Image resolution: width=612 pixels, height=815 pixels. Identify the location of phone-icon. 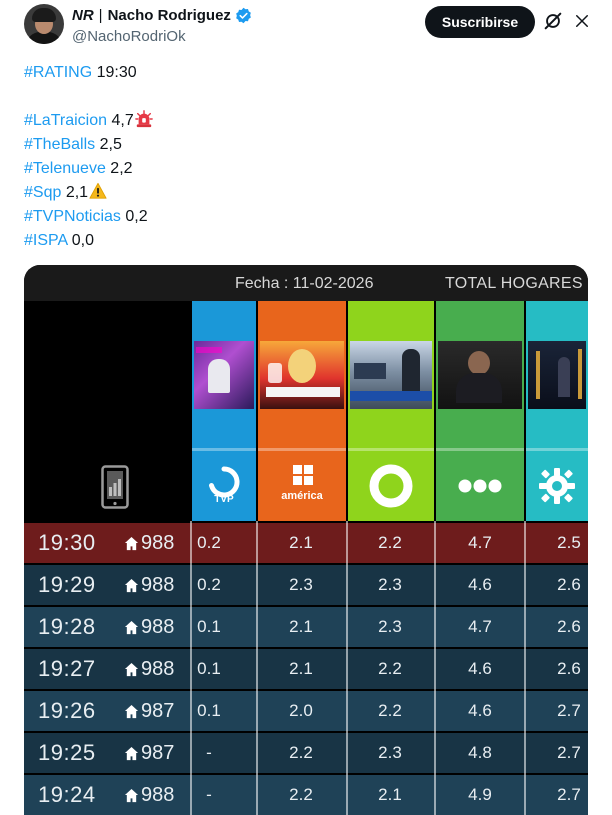
(115, 487).